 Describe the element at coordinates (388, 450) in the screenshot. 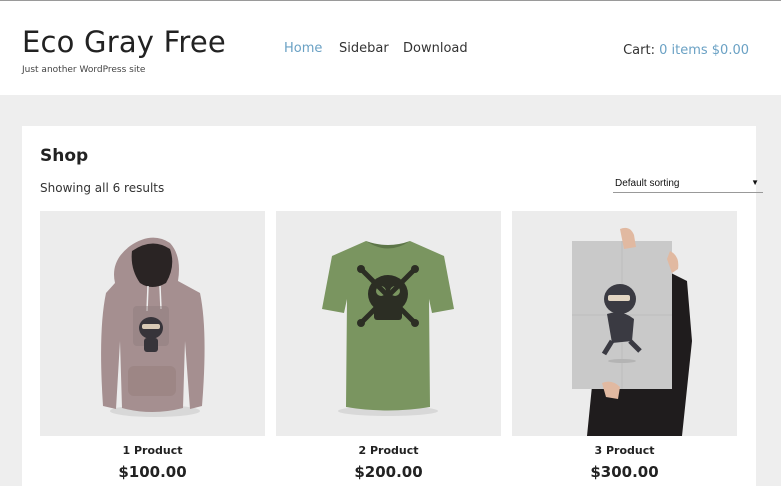

I see `product-name: 2 Product` at that location.